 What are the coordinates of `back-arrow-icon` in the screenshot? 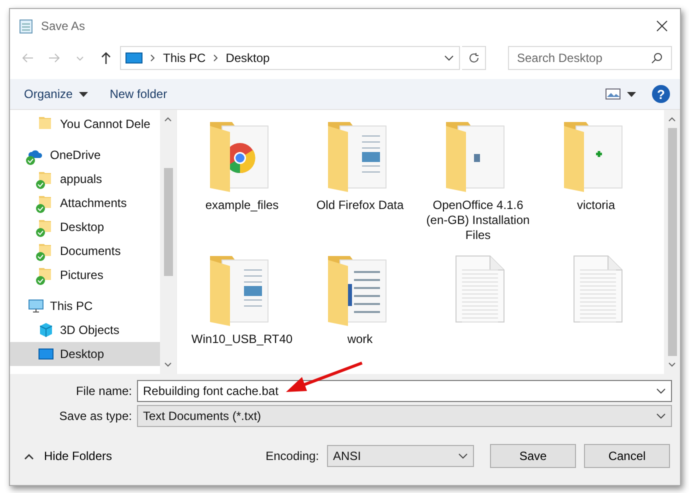 It's located at (28, 58).